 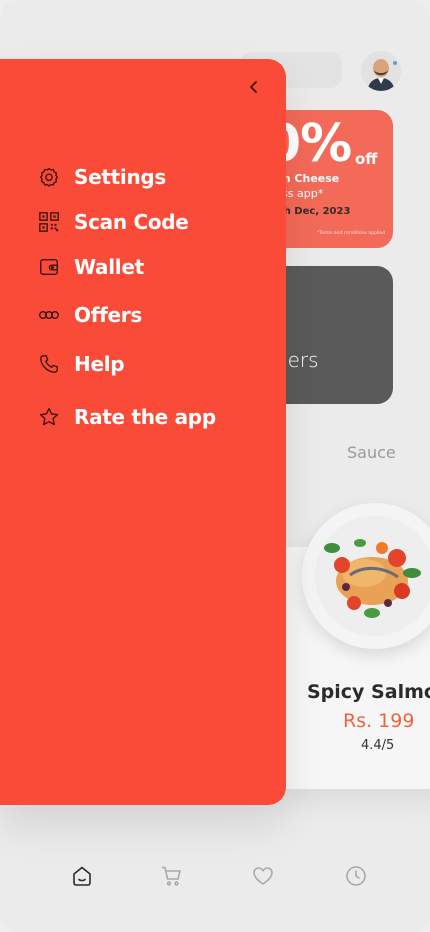 I want to click on gear-icon, so click(x=49, y=177).